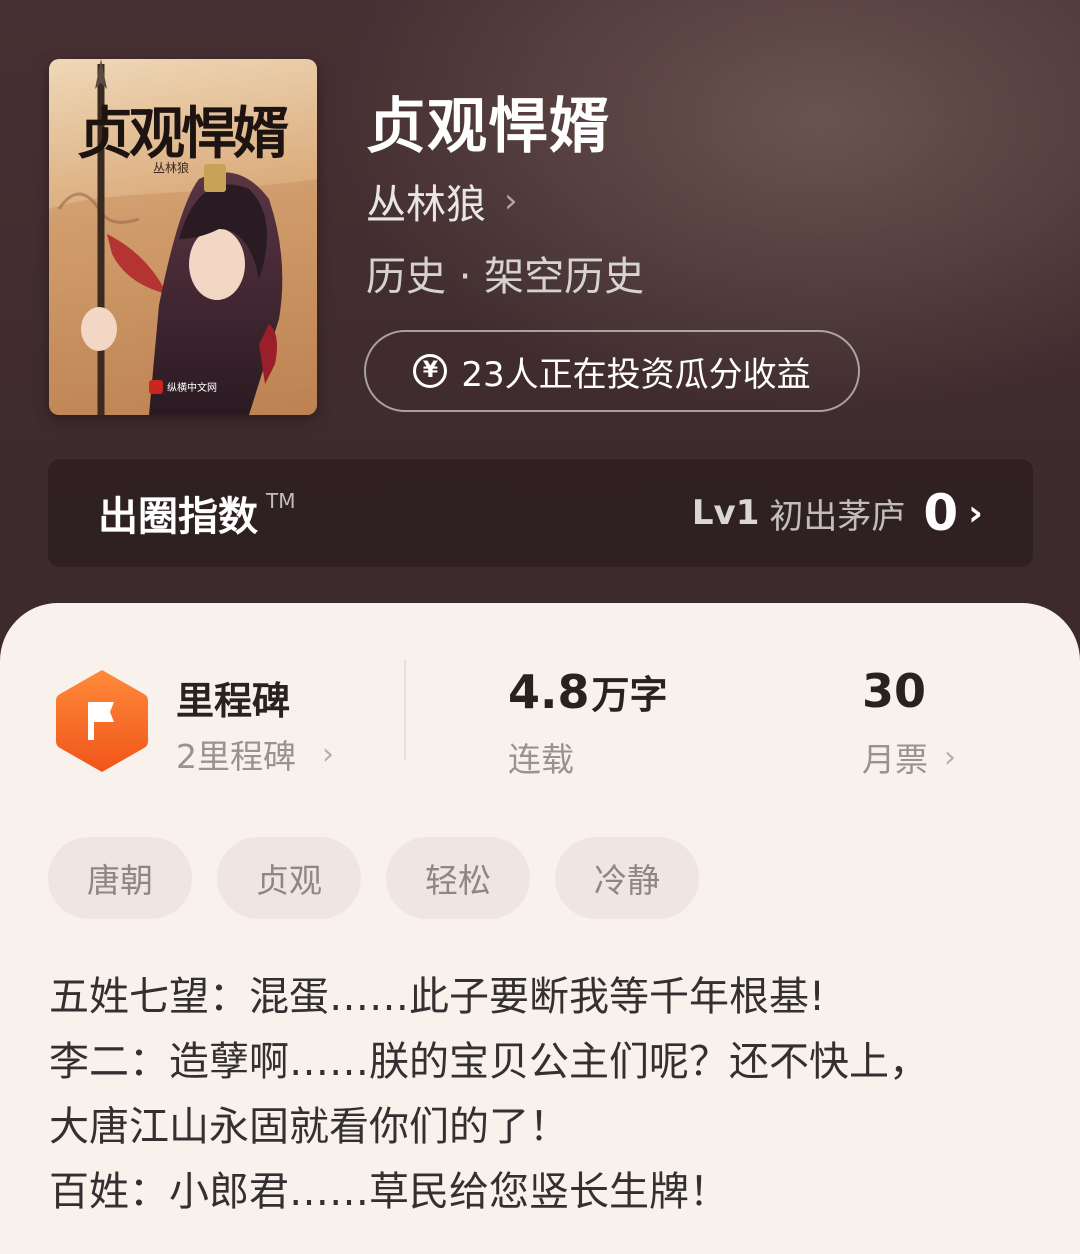 The width and height of the screenshot is (1080, 1254). Describe the element at coordinates (540, 513) in the screenshot. I see `popularity-index-bar: 出圈指数 TM Lv1 初出茅庐 0 ›` at that location.